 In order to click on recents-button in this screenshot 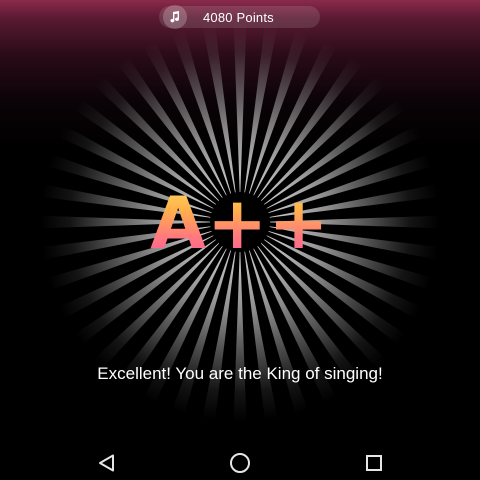, I will do `click(374, 463)`.